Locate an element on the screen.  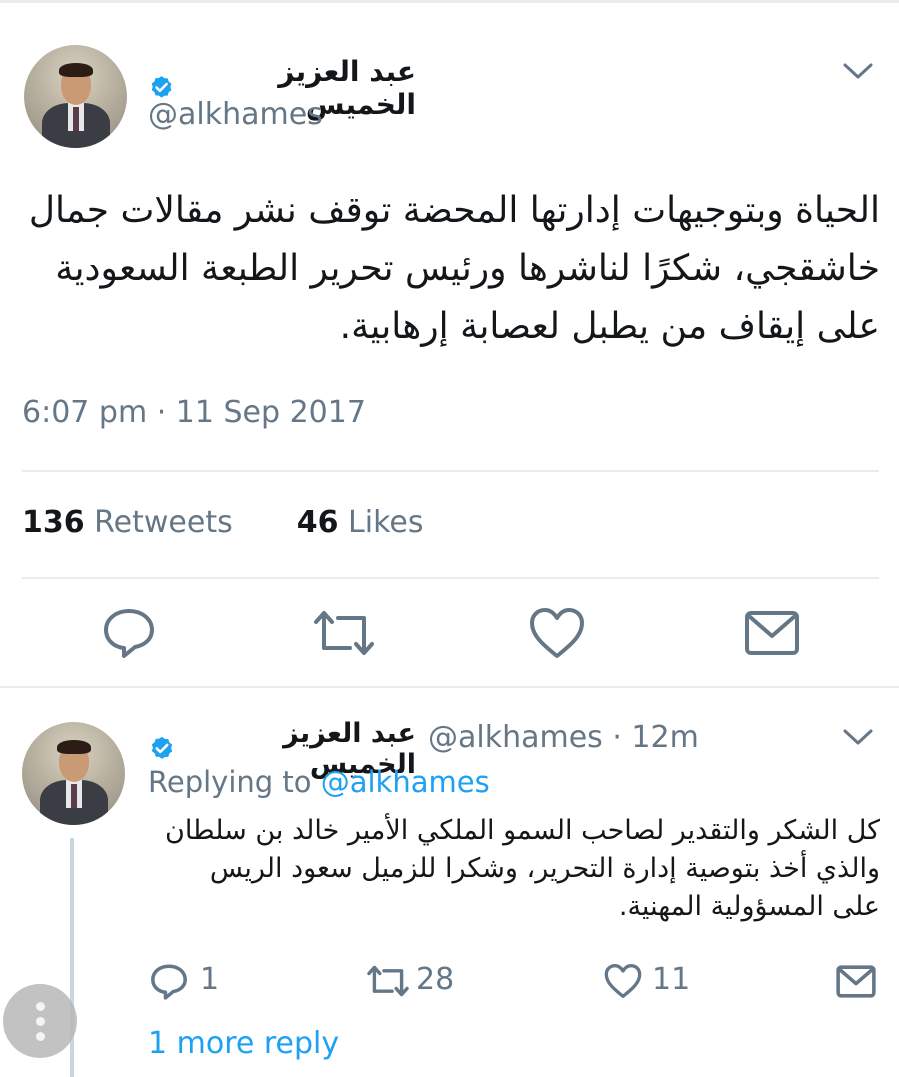
like-count: 11 is located at coordinates (671, 979).